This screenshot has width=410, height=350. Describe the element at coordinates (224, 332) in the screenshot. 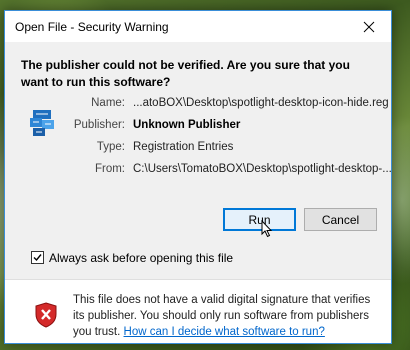

I see `help-link: How can I decide what software to run?` at that location.